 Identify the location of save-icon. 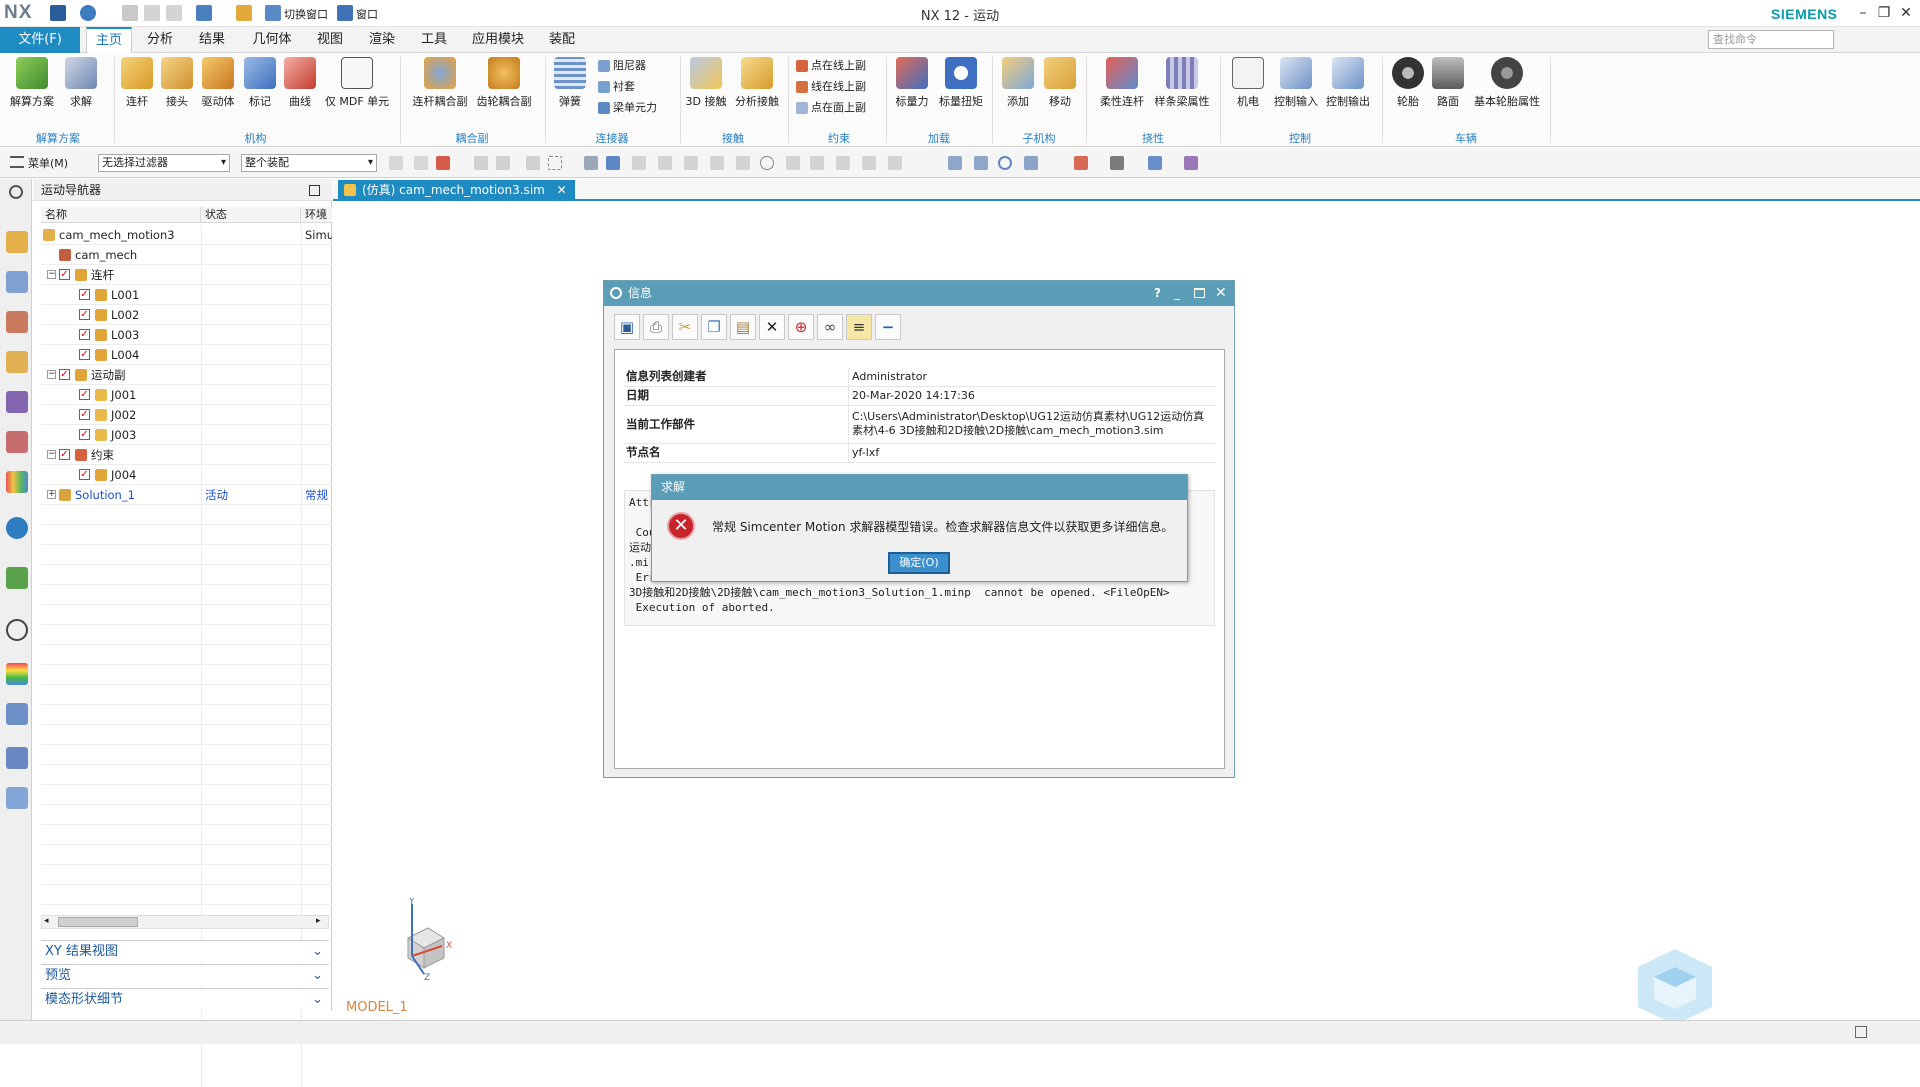
(58, 13).